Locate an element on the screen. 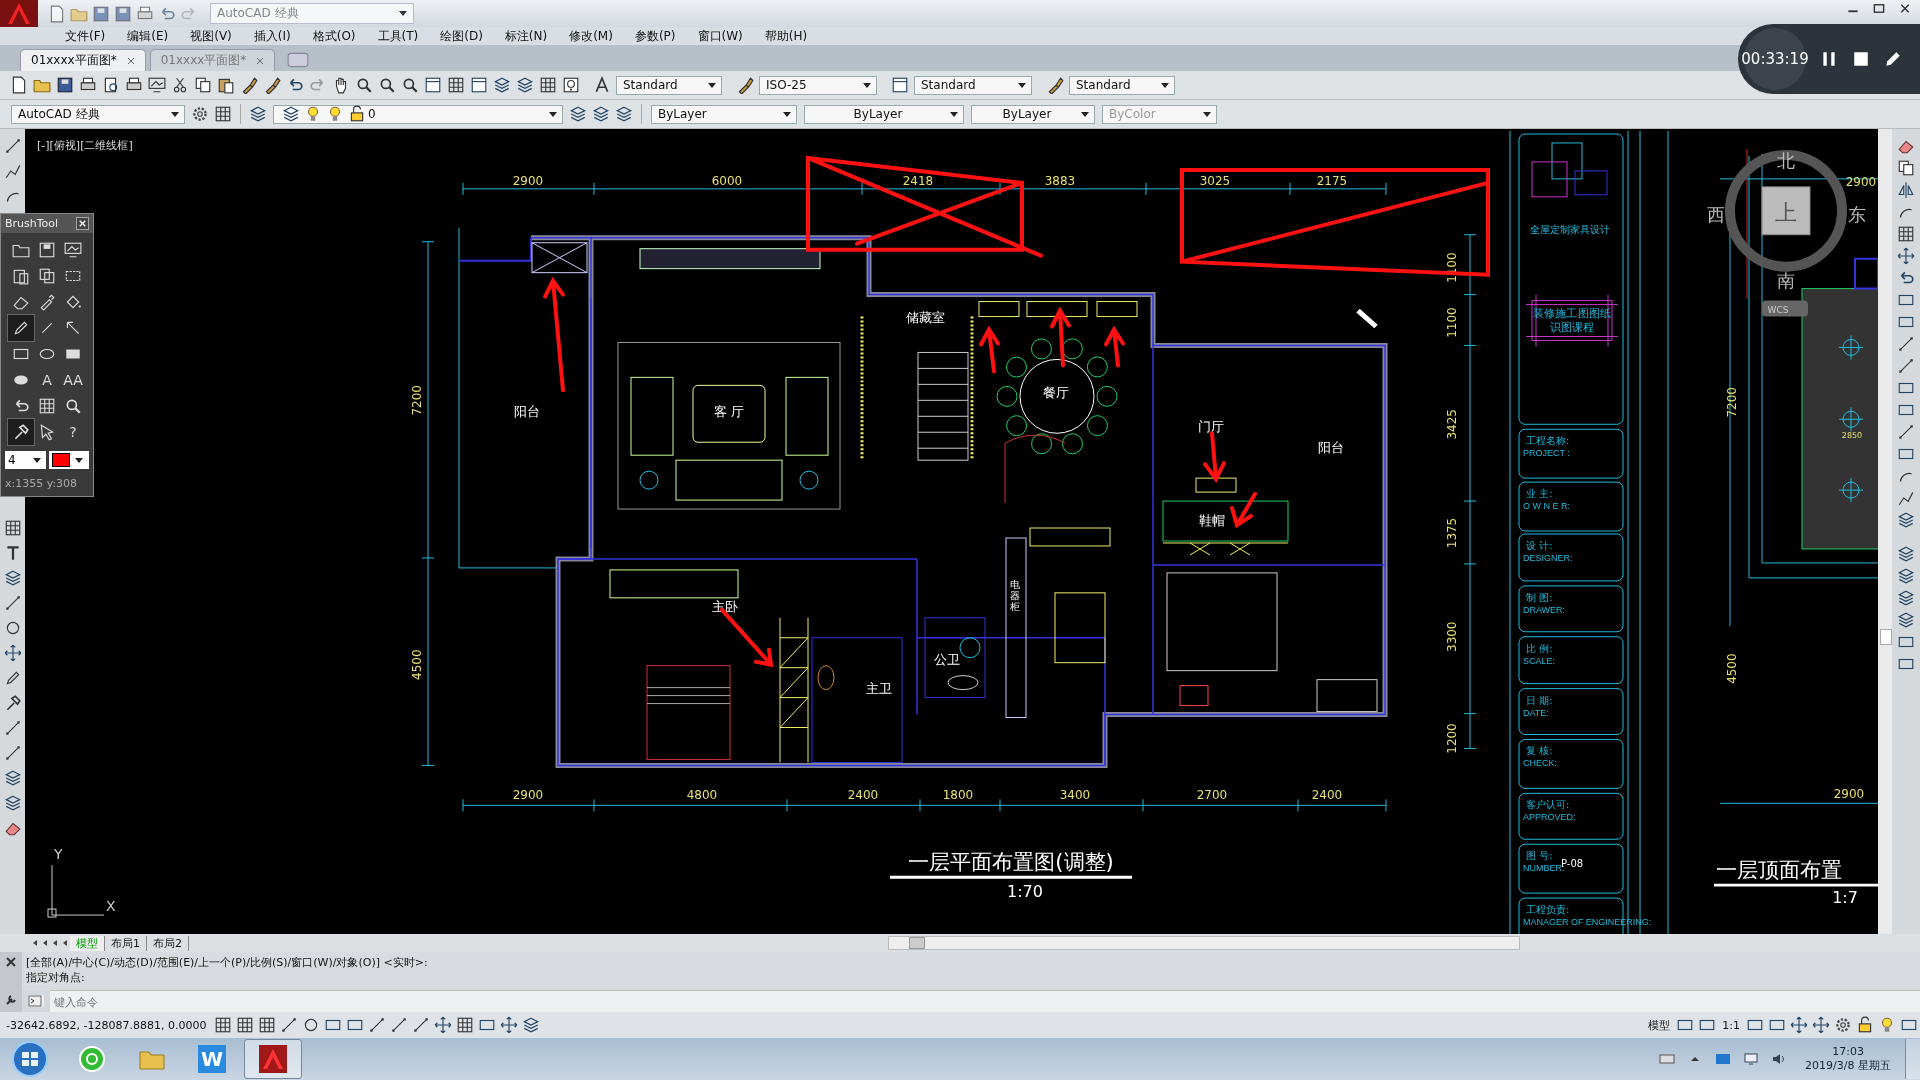 This screenshot has width=1920, height=1080. eyedropper-icon is located at coordinates (47, 302).